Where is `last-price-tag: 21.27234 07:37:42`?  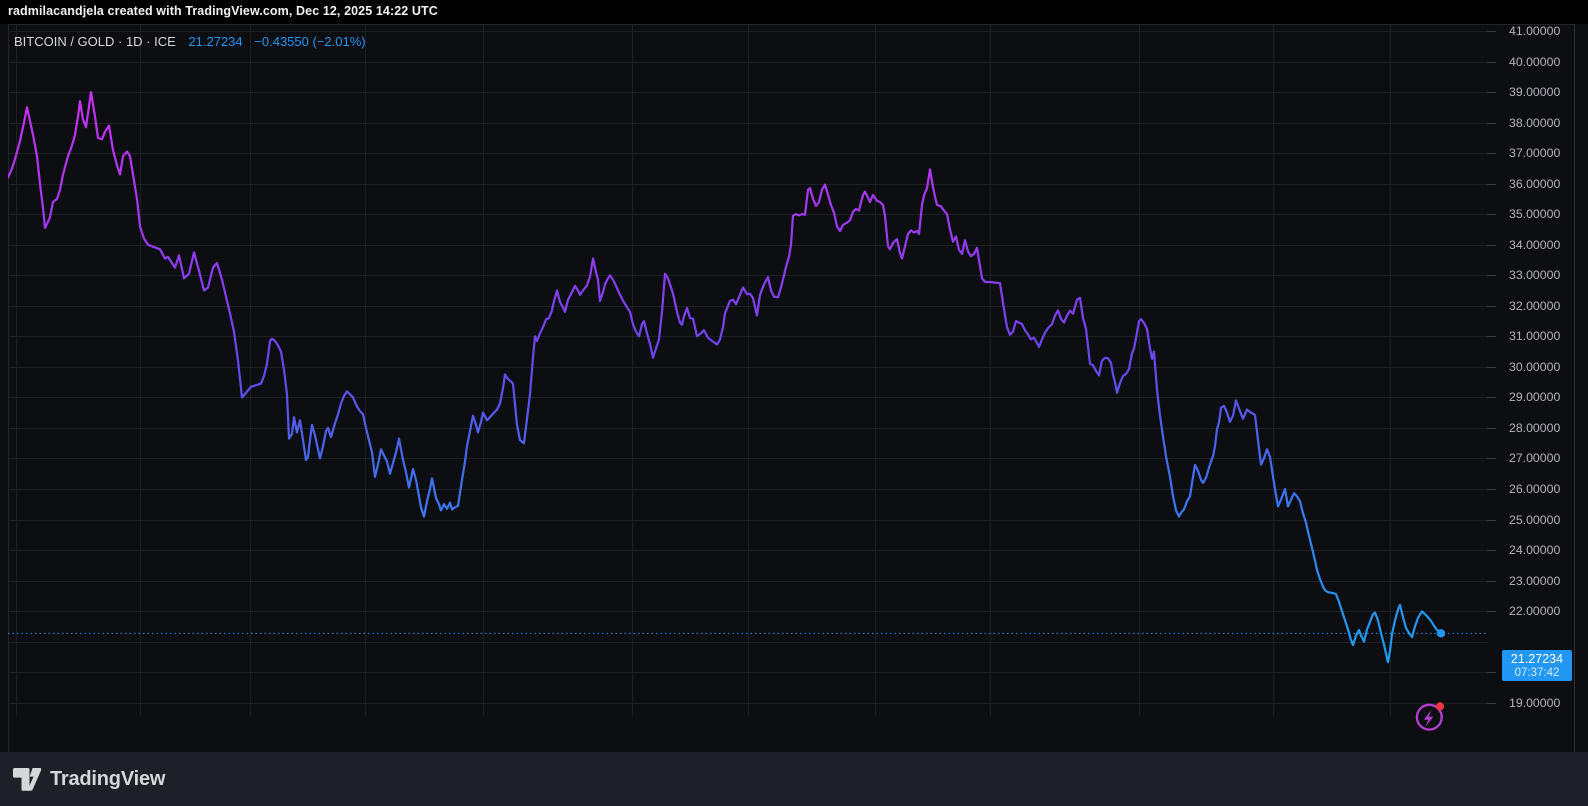 last-price-tag: 21.27234 07:37:42 is located at coordinates (1537, 665).